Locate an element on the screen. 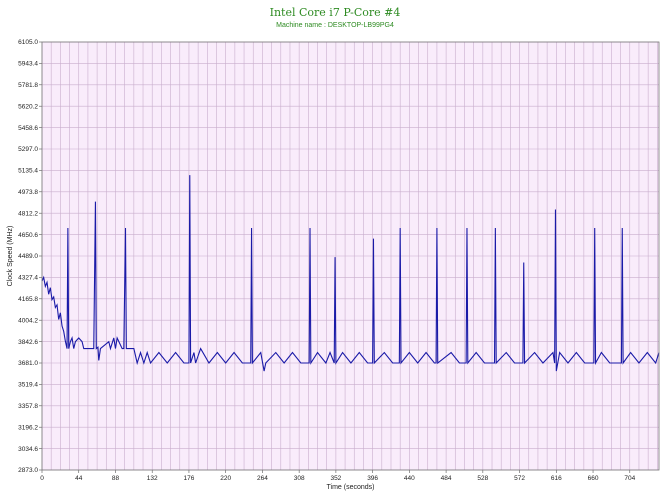 Image resolution: width=670 pixels, height=503 pixels. y-tick-label: 3196.2 is located at coordinates (28, 427).